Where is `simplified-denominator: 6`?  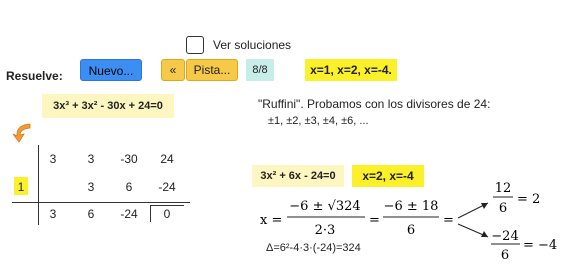 simplified-denominator: 6 is located at coordinates (411, 230).